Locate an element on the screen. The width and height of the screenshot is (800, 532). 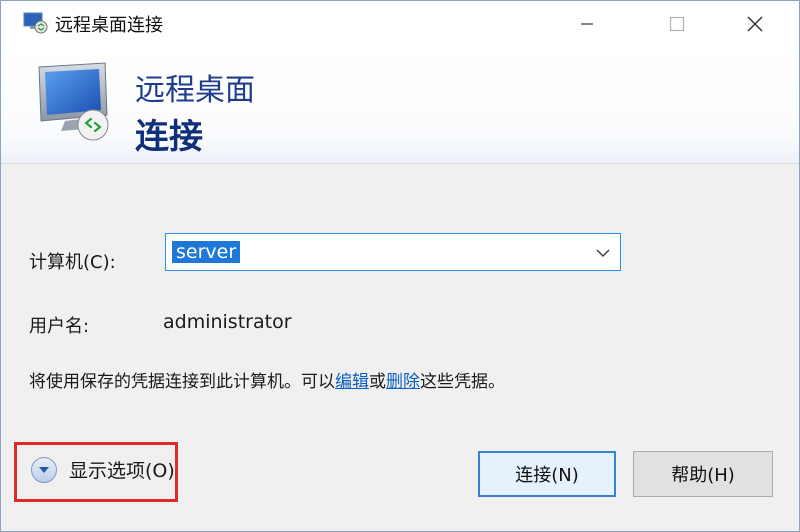
minimize-button is located at coordinates (587, 24).